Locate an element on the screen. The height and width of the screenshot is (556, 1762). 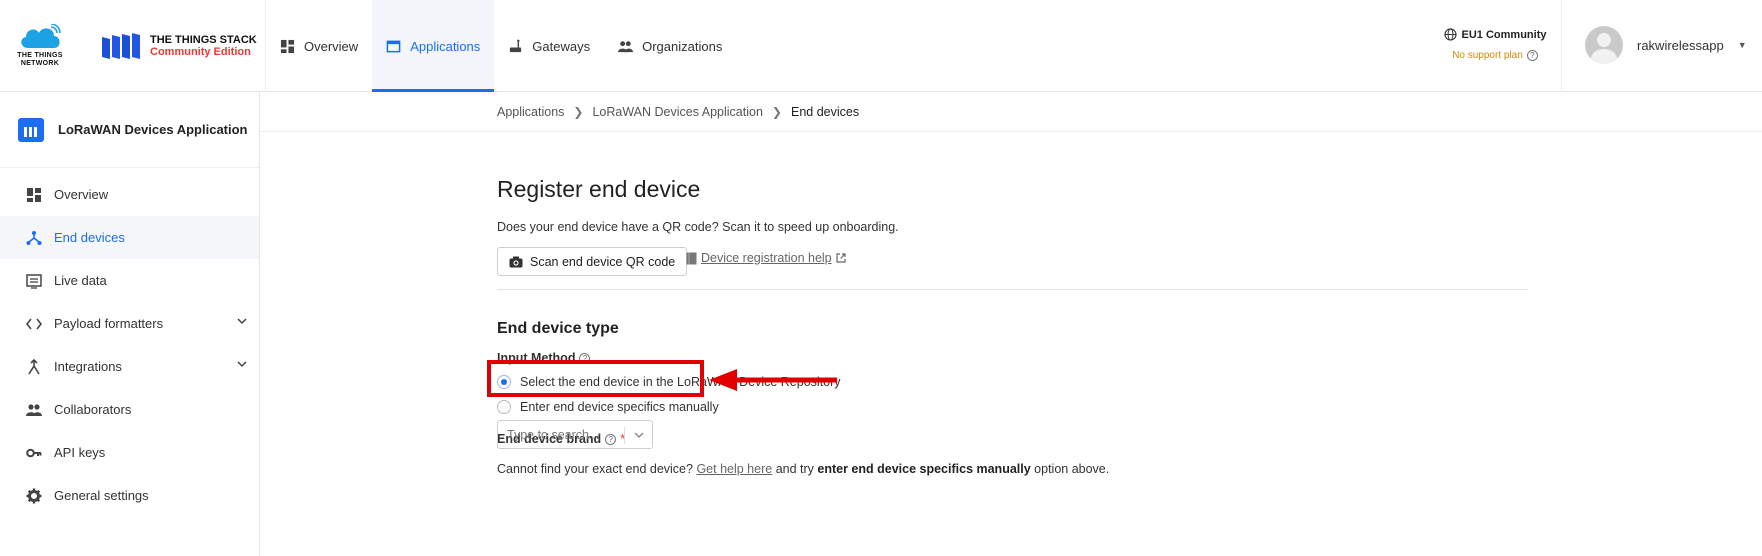
nav-overview-label: Overview is located at coordinates (331, 46).